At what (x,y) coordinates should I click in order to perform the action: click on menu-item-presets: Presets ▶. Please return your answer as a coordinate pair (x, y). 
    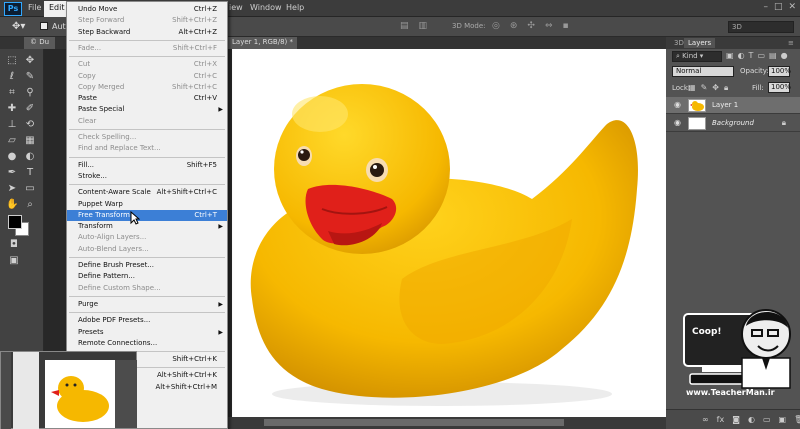
    Looking at the image, I should click on (147, 332).